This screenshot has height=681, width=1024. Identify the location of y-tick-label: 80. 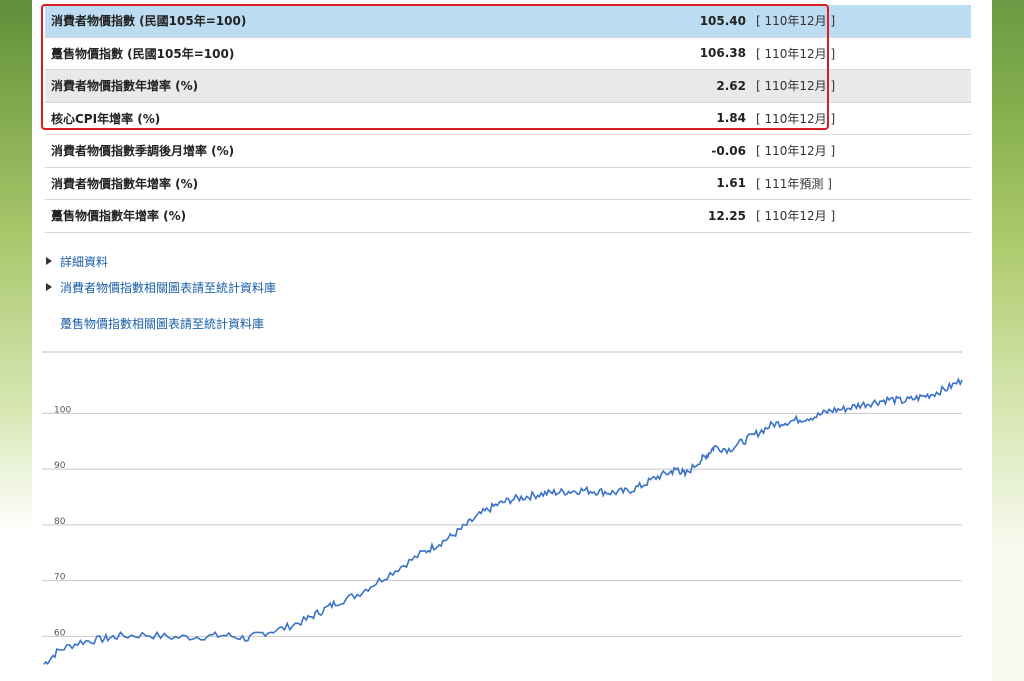
(60, 522).